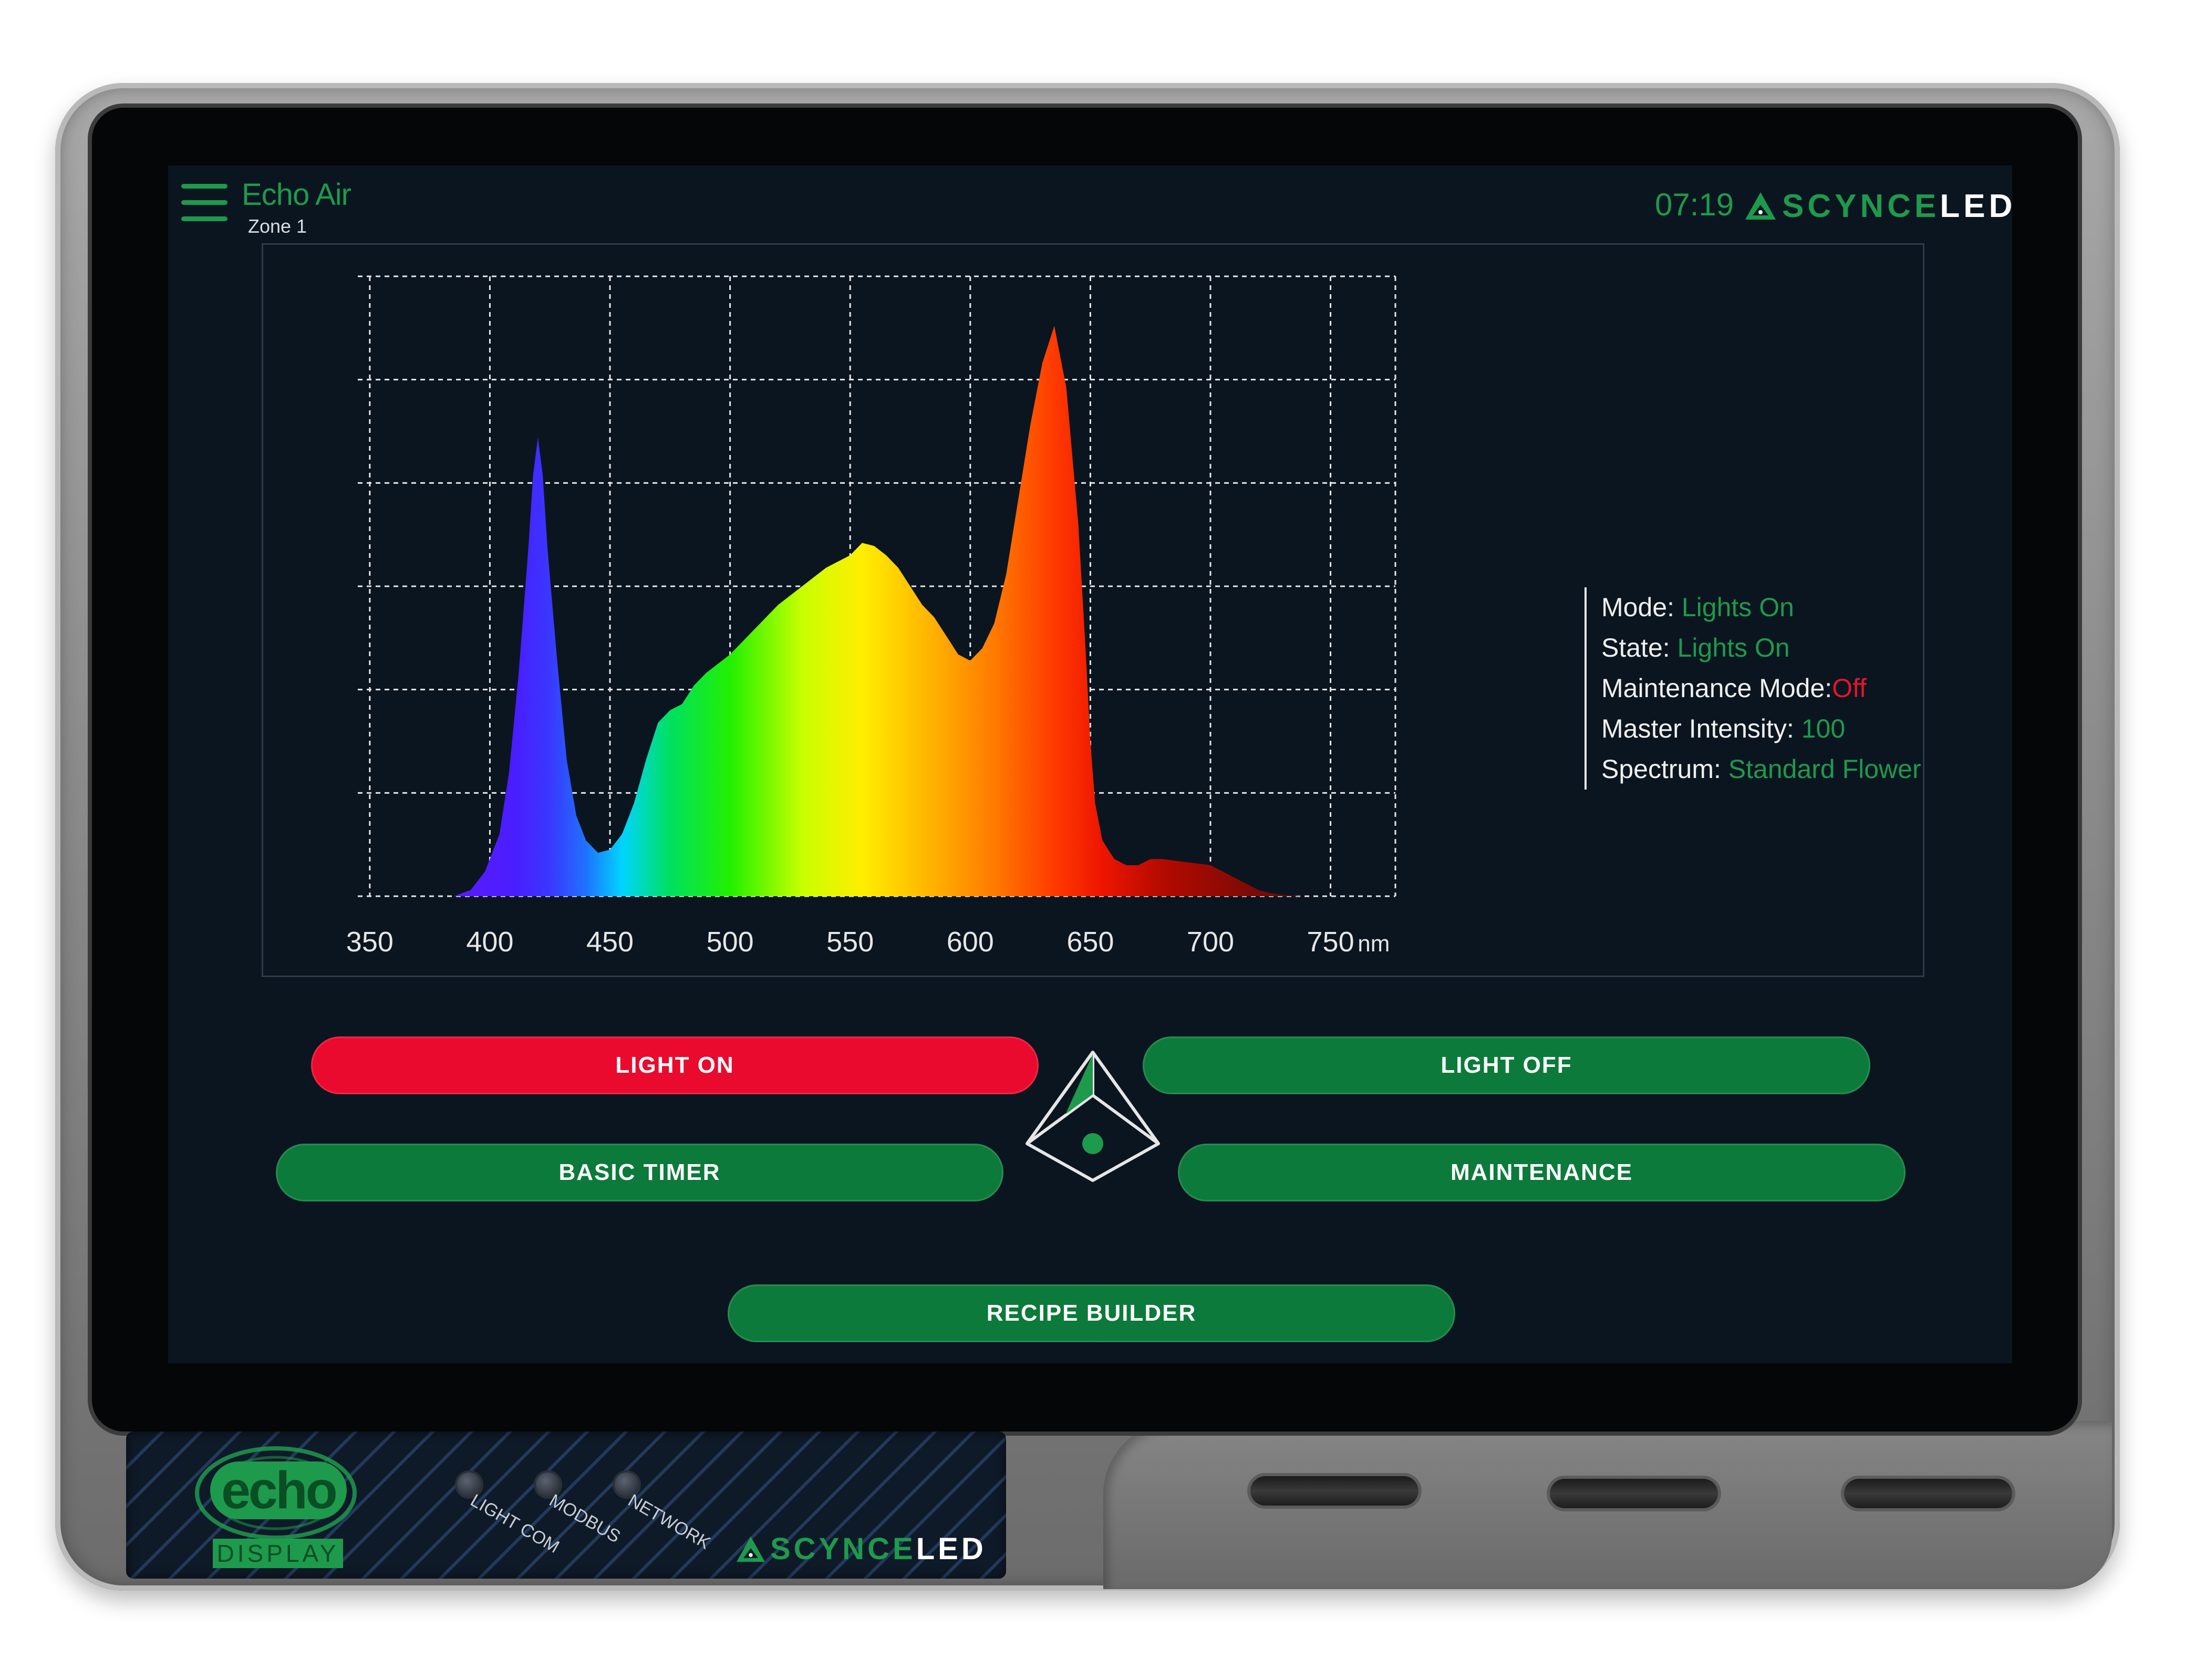 The image size is (2185, 1680). What do you see at coordinates (204, 203) in the screenshot?
I see `menu-icon` at bounding box center [204, 203].